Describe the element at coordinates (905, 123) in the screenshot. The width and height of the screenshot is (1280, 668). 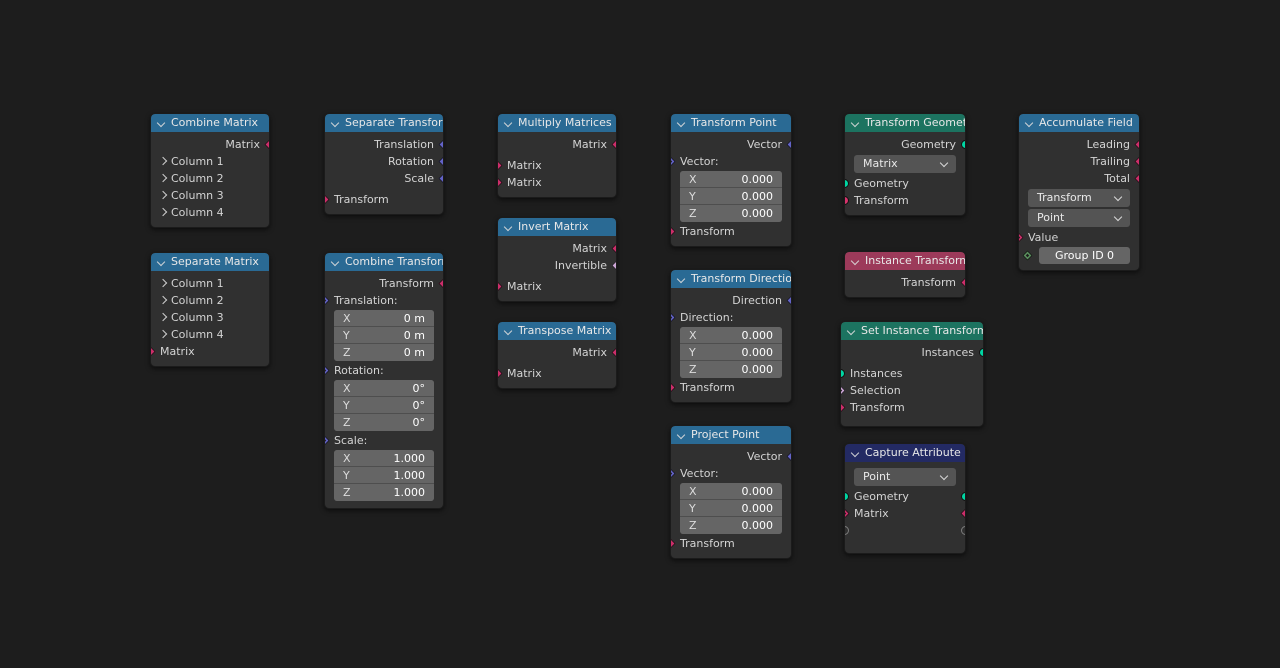
I see `node-header-transform-geometry: Transform Geometry` at that location.